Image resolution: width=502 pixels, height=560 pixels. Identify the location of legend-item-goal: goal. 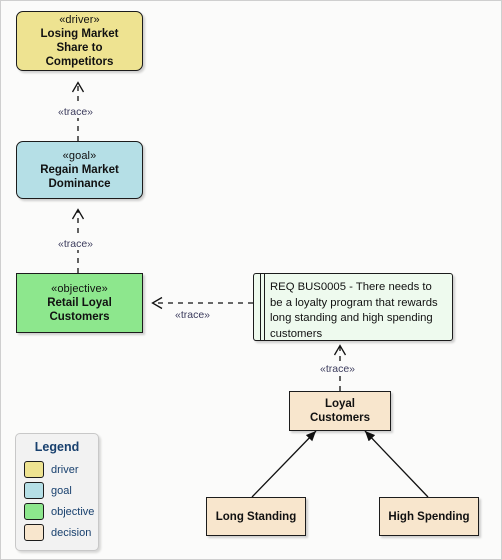
(57, 490).